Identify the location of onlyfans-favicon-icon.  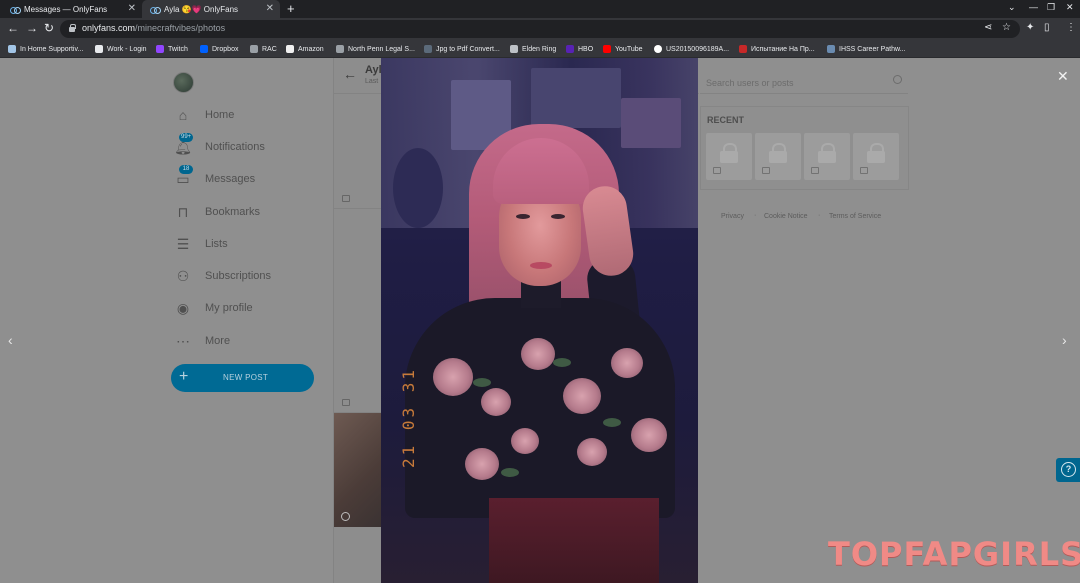
(15, 10).